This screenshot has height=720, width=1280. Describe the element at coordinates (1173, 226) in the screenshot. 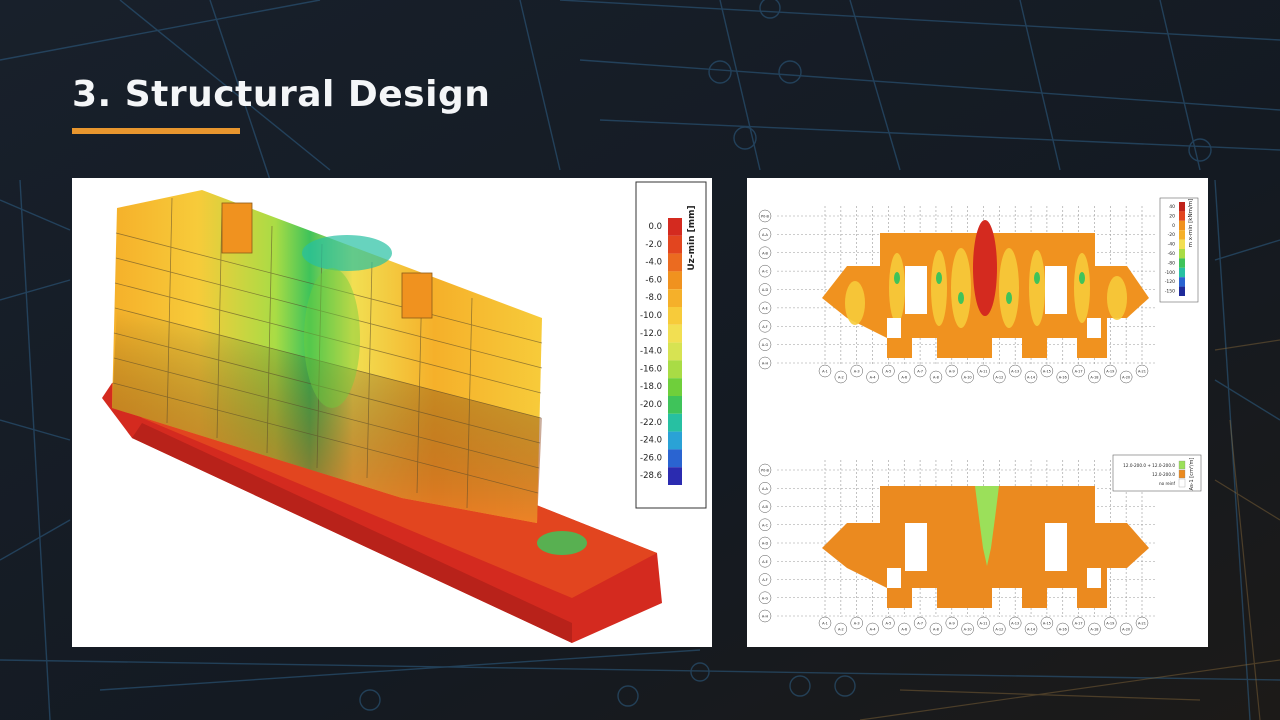

I see `legend-value: 0` at that location.